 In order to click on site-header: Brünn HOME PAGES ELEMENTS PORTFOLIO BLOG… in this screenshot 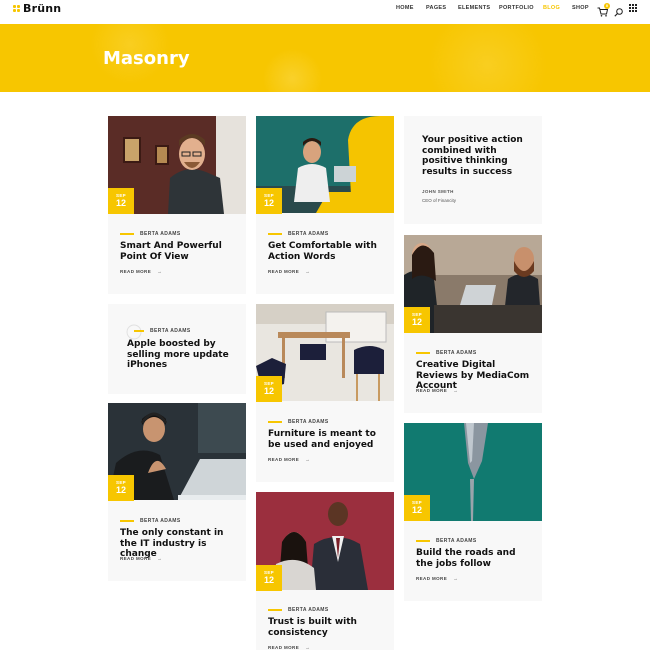, I will do `click(325, 12)`.